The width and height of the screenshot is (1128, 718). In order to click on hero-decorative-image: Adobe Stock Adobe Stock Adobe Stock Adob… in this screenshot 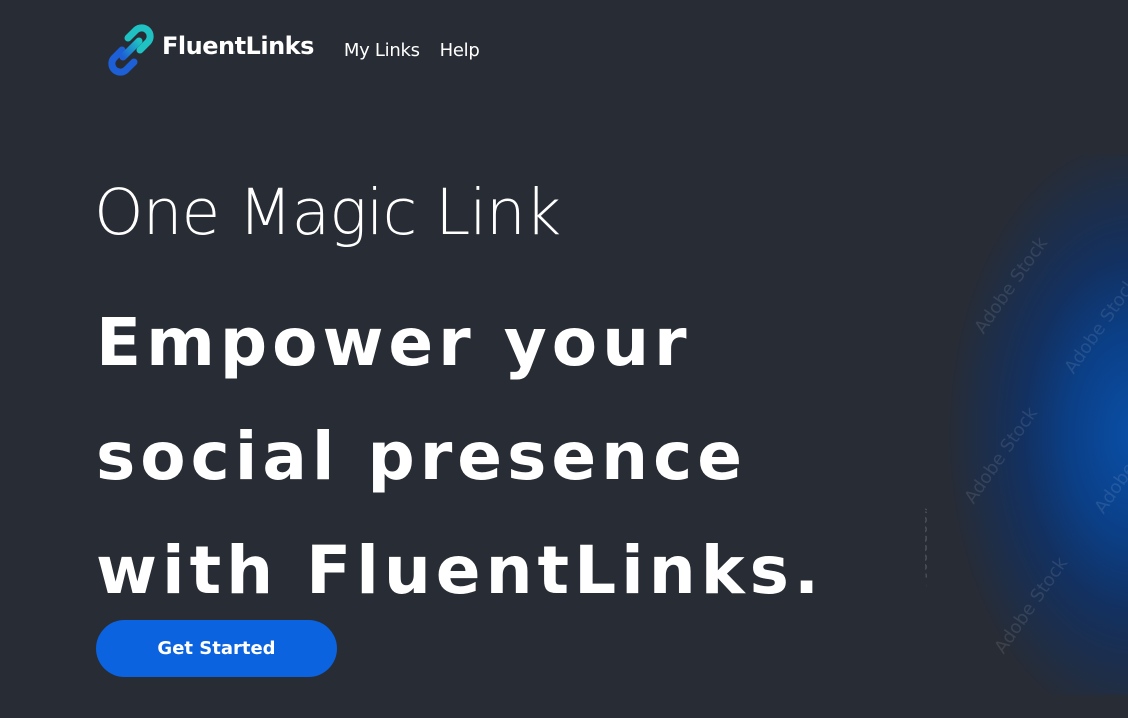, I will do `click(1026, 425)`.